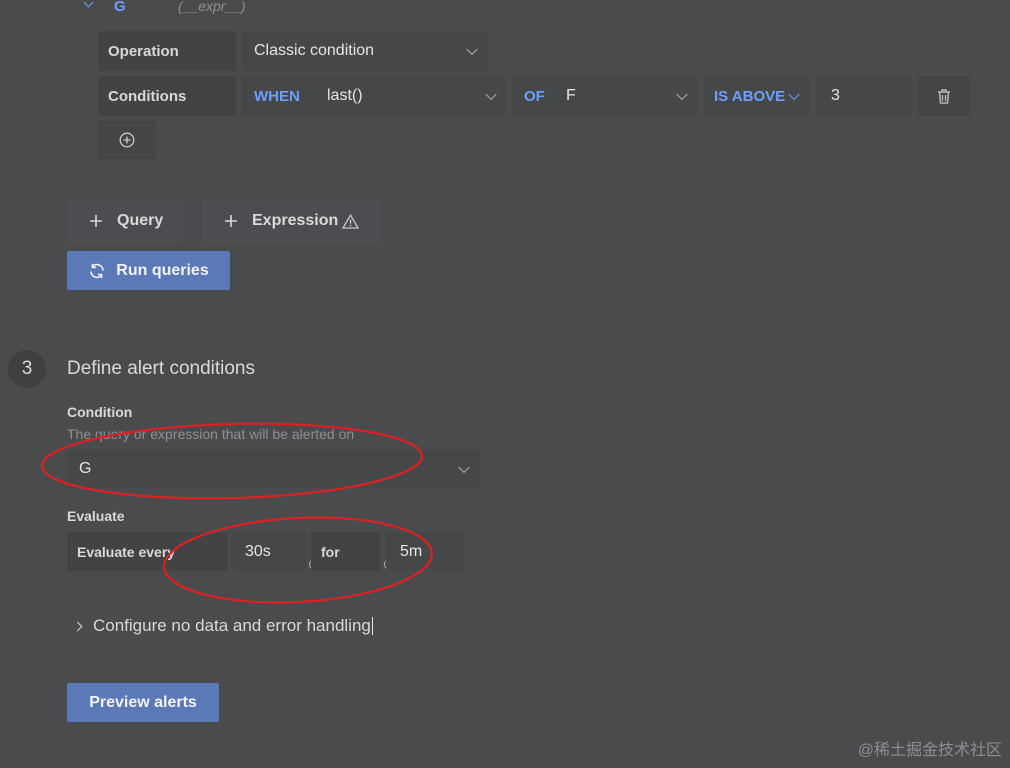 This screenshot has width=1010, height=768. Describe the element at coordinates (236, 513) in the screenshot. I see `annotation-overlay` at that location.